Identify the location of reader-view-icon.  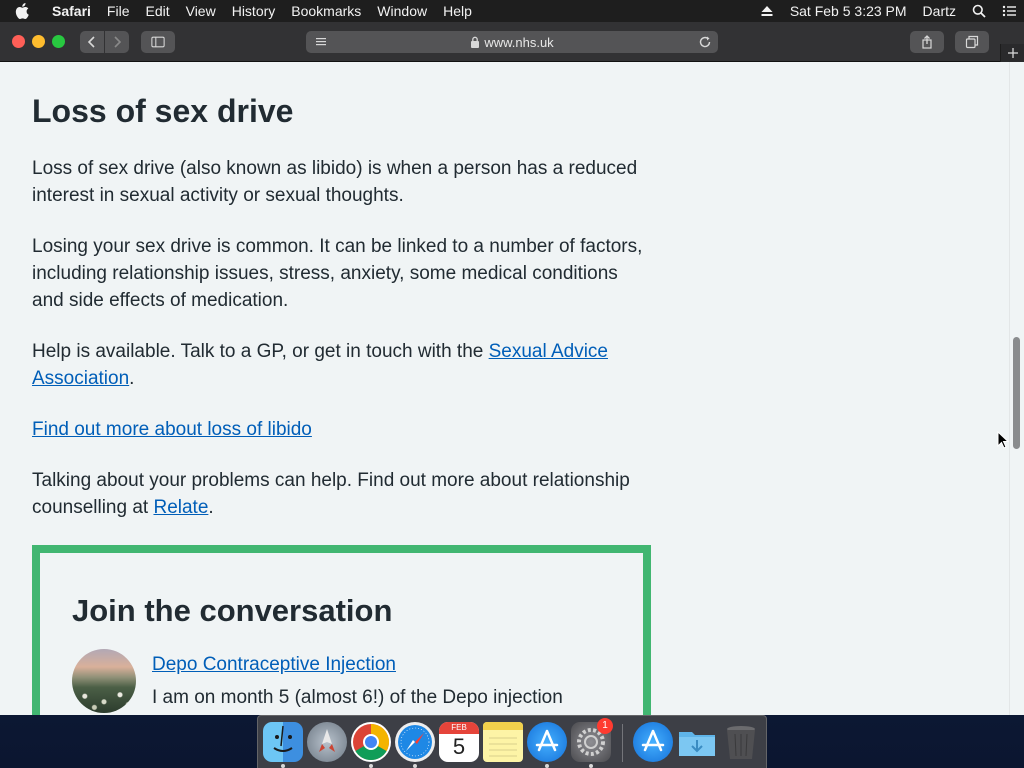
(321, 42).